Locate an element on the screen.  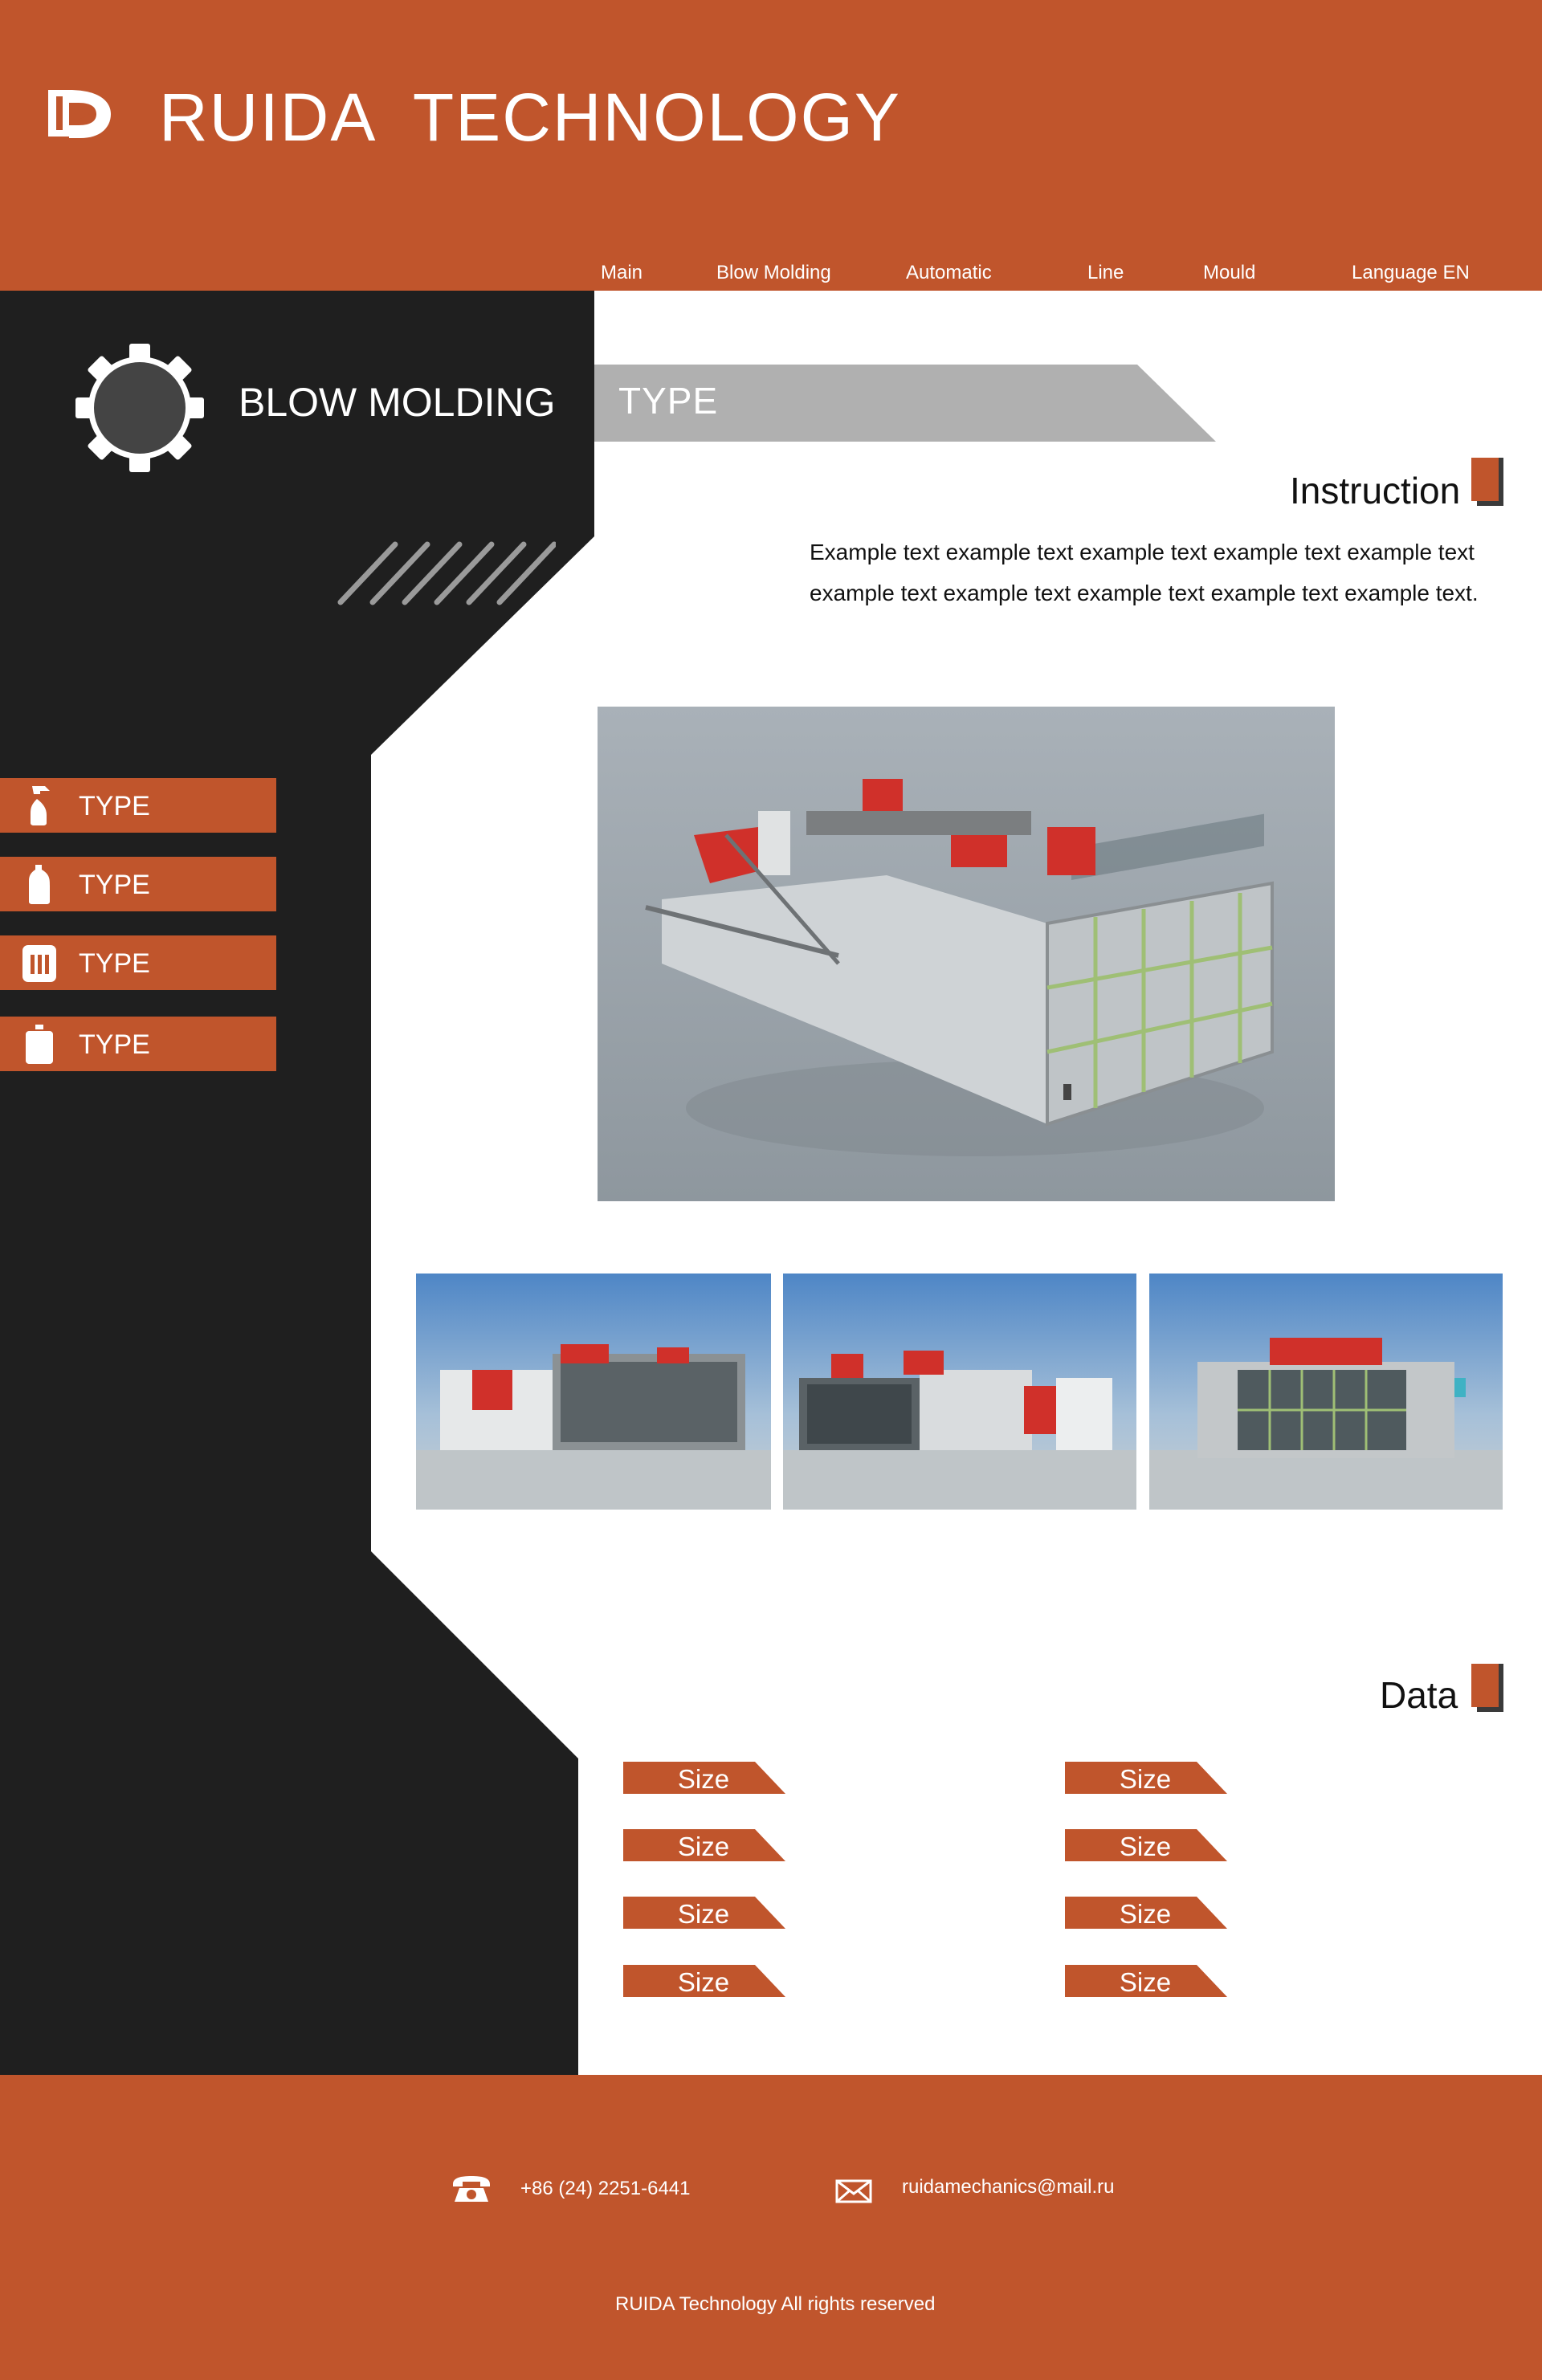
phone-number: +86 (24) 2251-6441 is located at coordinates (605, 2188).